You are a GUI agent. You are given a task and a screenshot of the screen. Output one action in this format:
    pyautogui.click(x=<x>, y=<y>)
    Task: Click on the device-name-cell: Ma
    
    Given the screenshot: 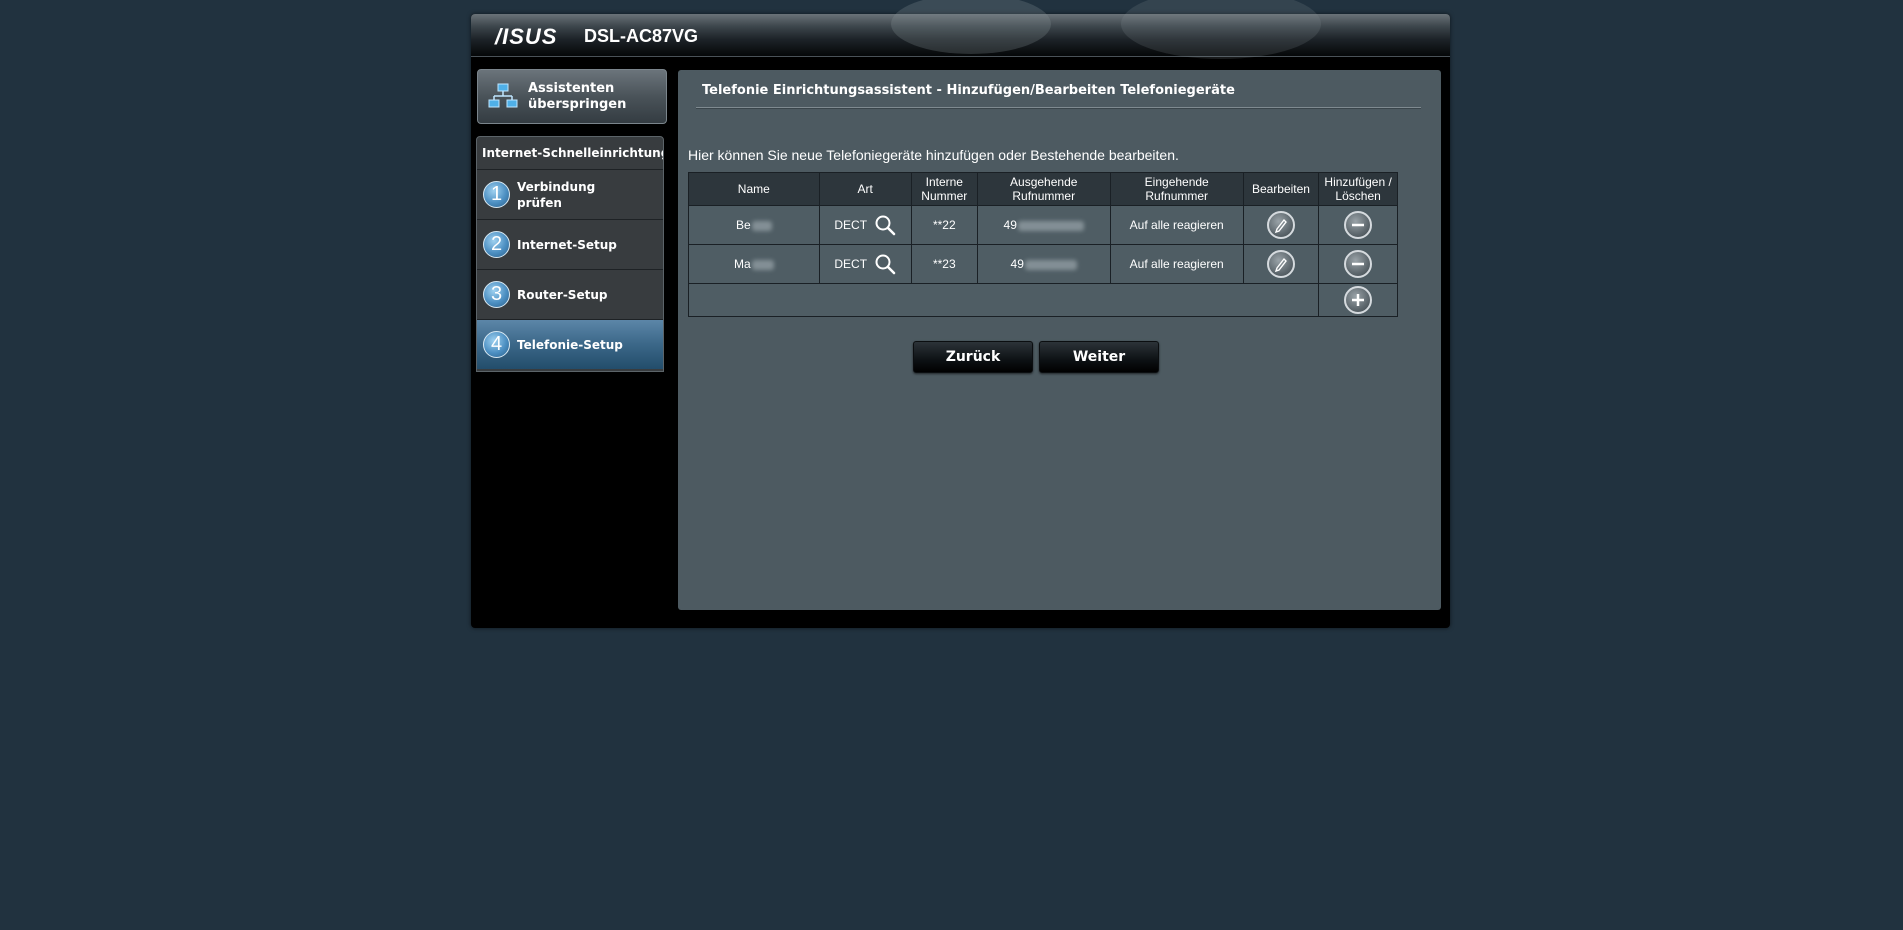 What is the action you would take?
    pyautogui.click(x=754, y=264)
    